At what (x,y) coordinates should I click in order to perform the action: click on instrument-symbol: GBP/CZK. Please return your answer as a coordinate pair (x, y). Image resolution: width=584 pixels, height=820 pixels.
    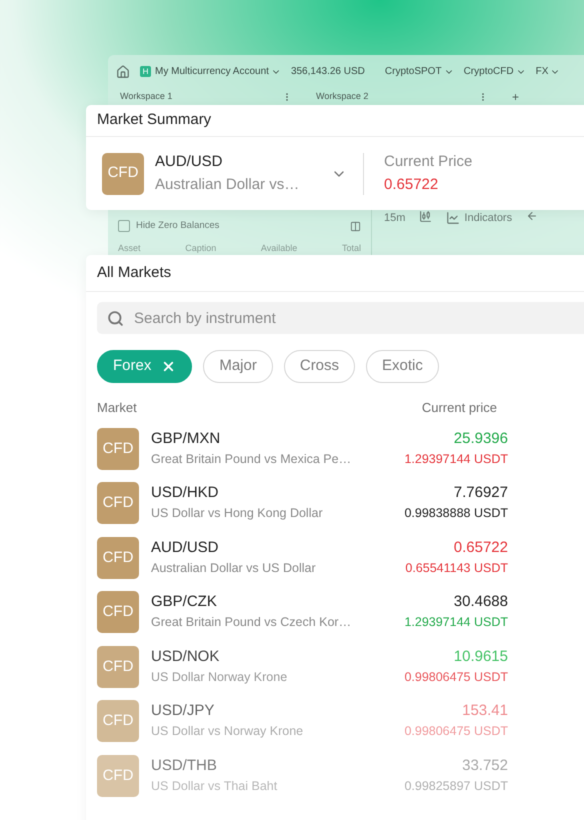
    Looking at the image, I should click on (184, 602).